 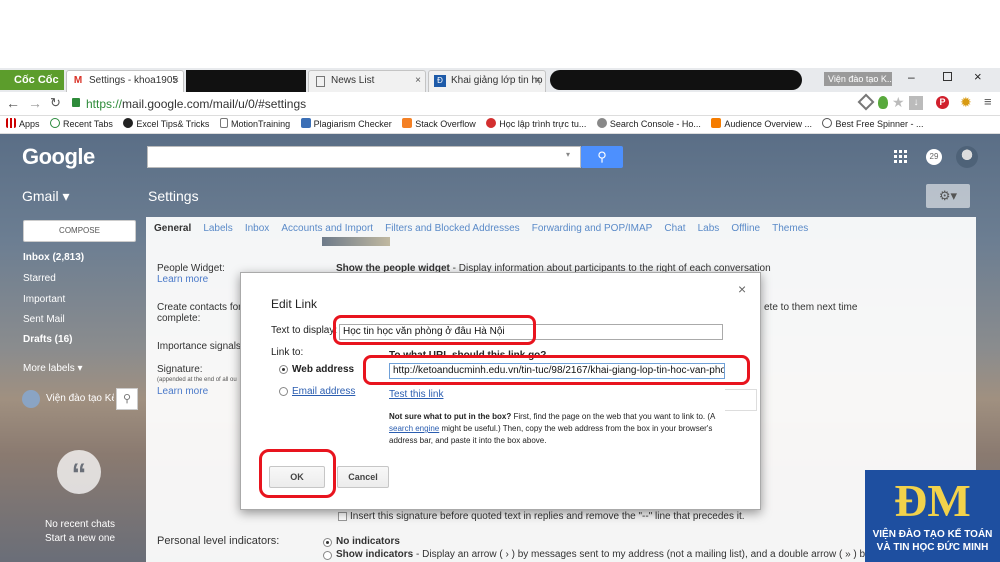 What do you see at coordinates (182, 279) in the screenshot?
I see `people-widget-learn-more: Learn more` at bounding box center [182, 279].